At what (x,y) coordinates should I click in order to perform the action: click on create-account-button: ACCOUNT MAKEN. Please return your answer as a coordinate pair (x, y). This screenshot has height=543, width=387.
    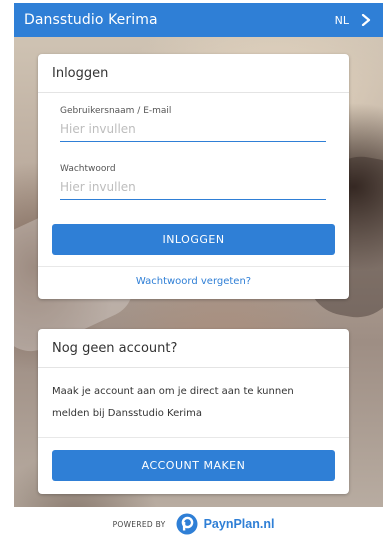
    Looking at the image, I should click on (193, 465).